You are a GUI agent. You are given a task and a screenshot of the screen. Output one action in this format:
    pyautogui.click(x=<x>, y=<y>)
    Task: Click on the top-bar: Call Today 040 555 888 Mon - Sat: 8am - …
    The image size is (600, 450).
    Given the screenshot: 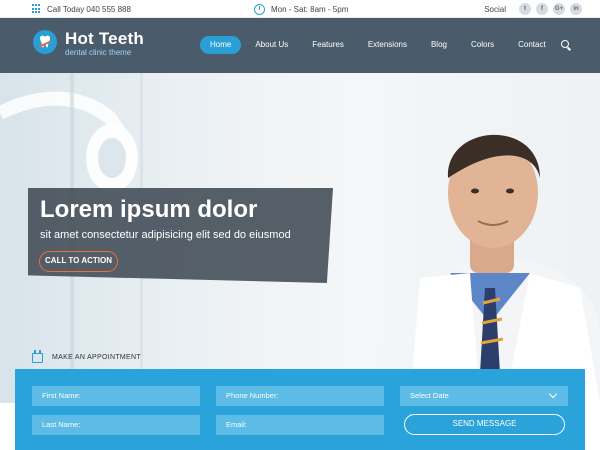 What is the action you would take?
    pyautogui.click(x=300, y=9)
    